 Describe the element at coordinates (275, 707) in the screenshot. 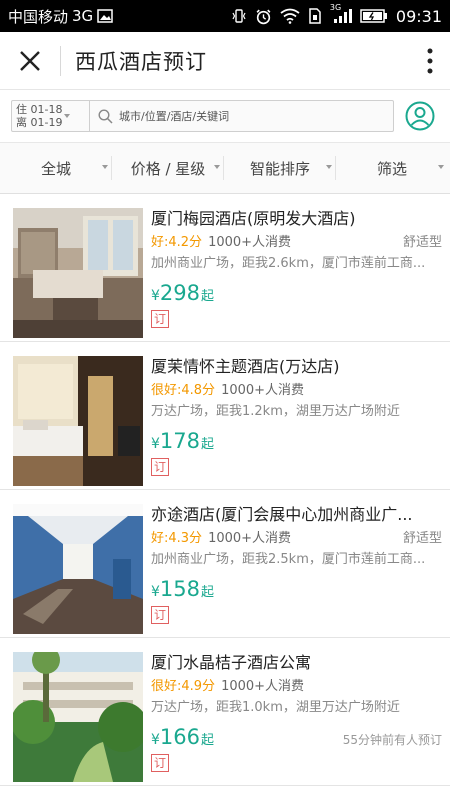

I see `hotel-location: 万达广场，距我1.0km，湖里万达广场附近` at that location.